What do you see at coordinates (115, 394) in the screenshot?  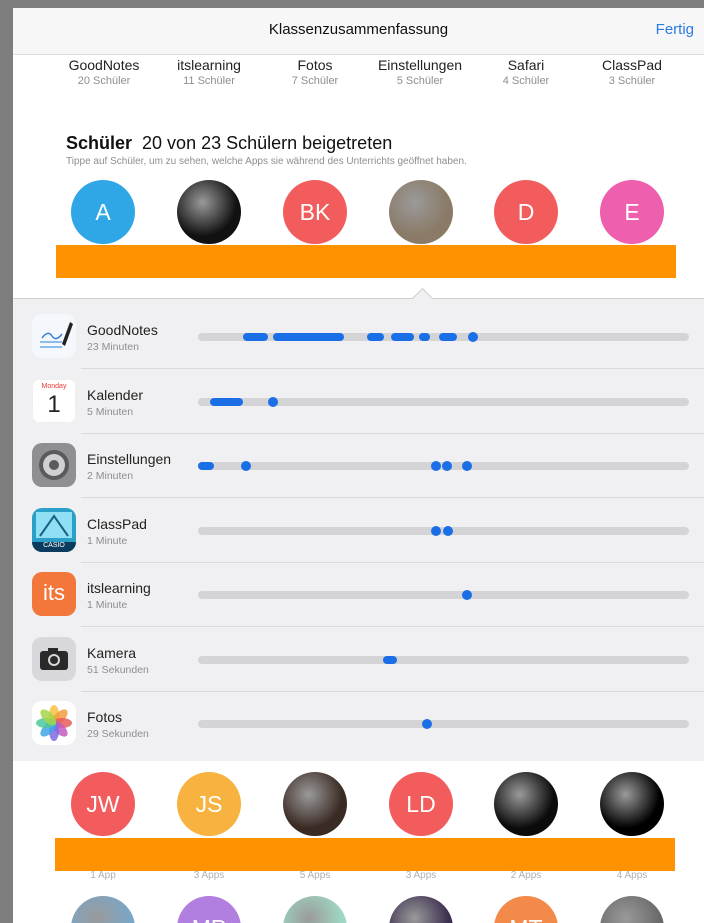 I see `app-usage-name: Kalender` at bounding box center [115, 394].